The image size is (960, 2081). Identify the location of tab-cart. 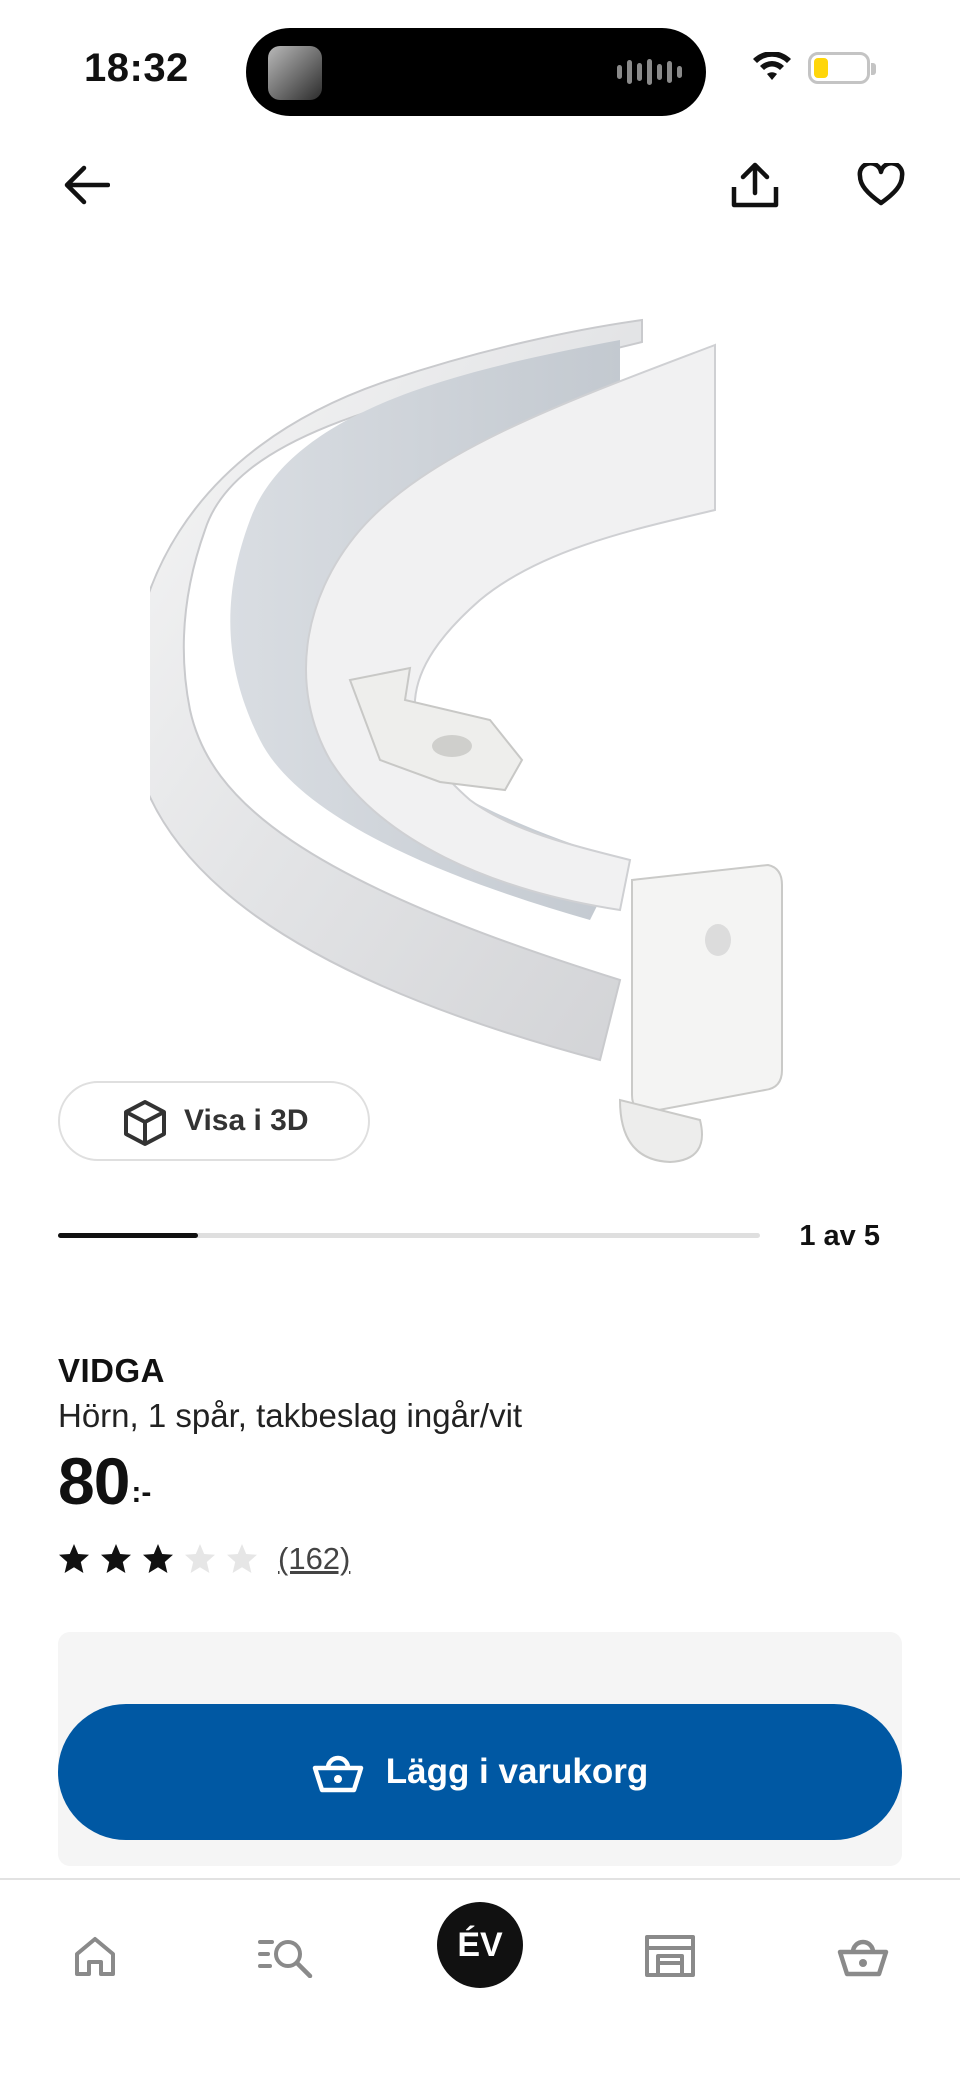
(863, 1956).